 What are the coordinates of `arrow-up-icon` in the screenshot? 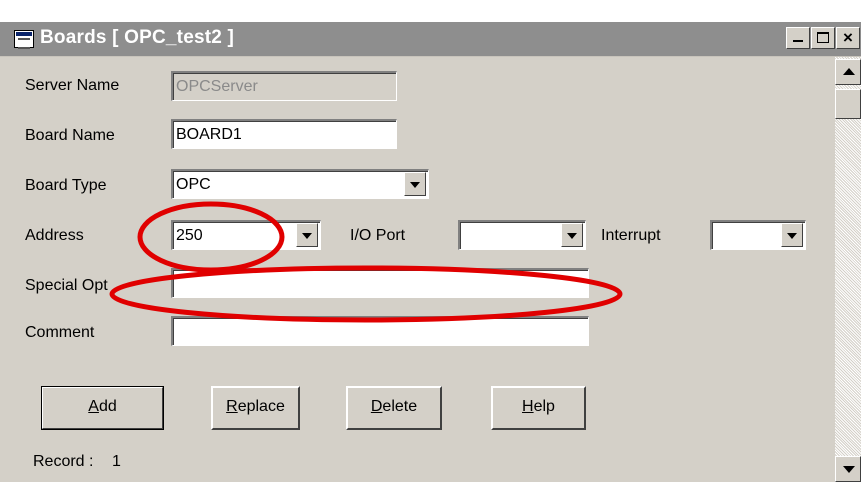 It's located at (849, 71).